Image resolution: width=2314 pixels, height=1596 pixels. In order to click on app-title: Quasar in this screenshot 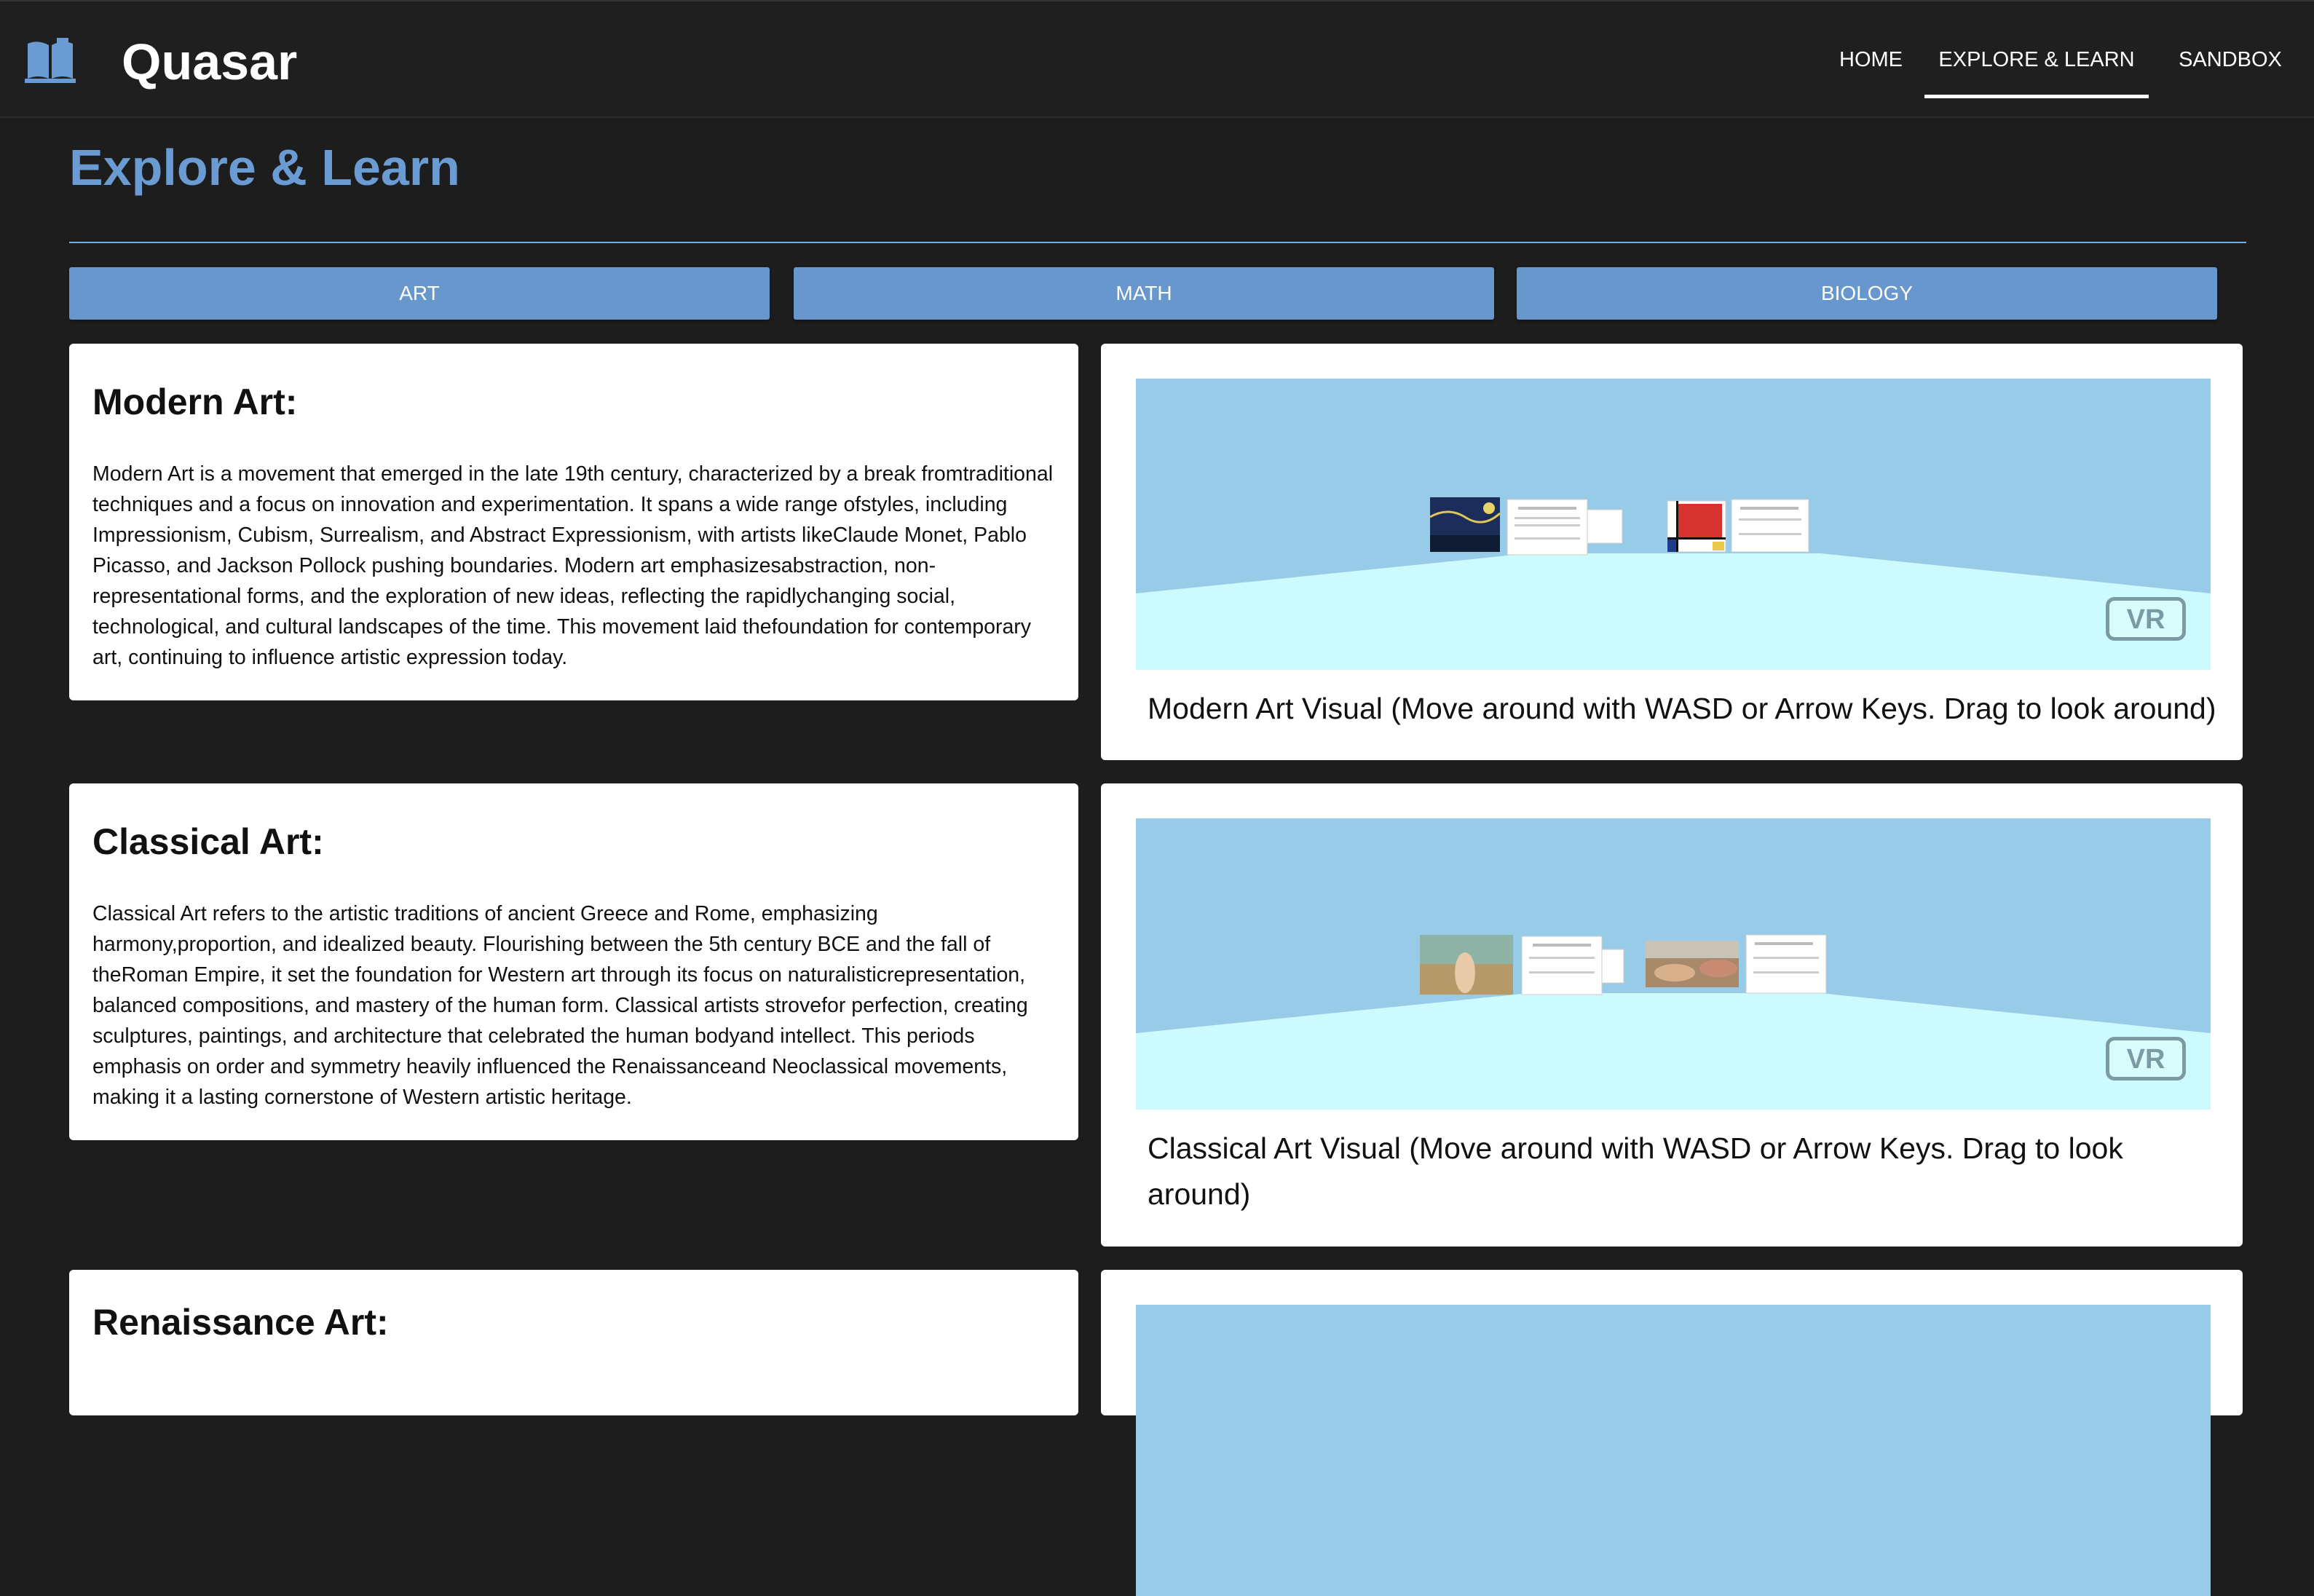, I will do `click(210, 62)`.